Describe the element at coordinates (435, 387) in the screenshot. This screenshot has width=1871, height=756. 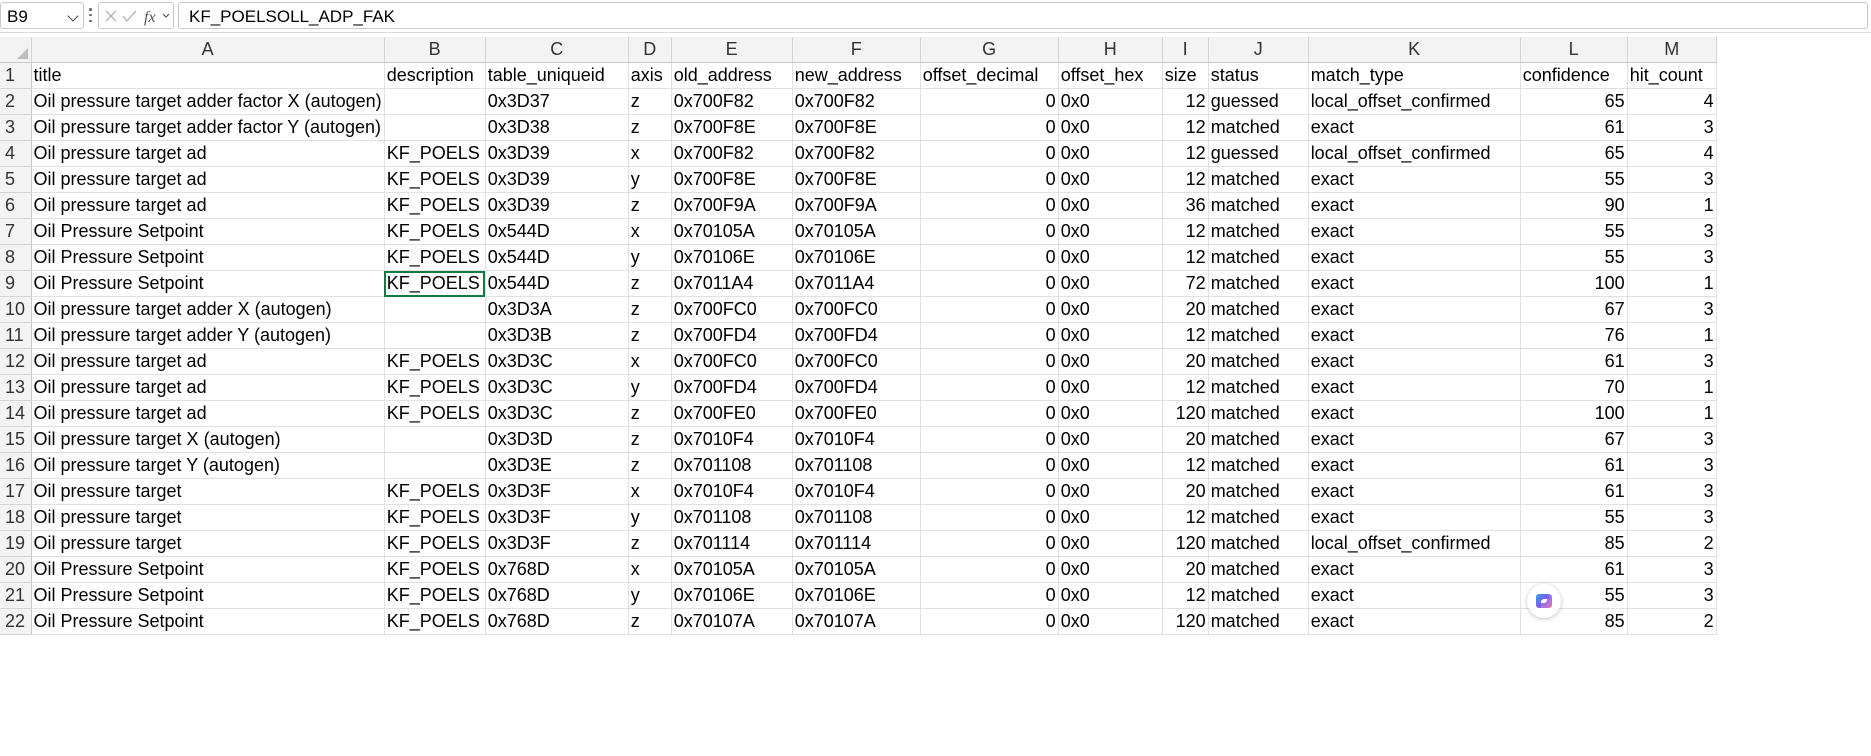
I see `cell-b13: KF_POELS` at that location.